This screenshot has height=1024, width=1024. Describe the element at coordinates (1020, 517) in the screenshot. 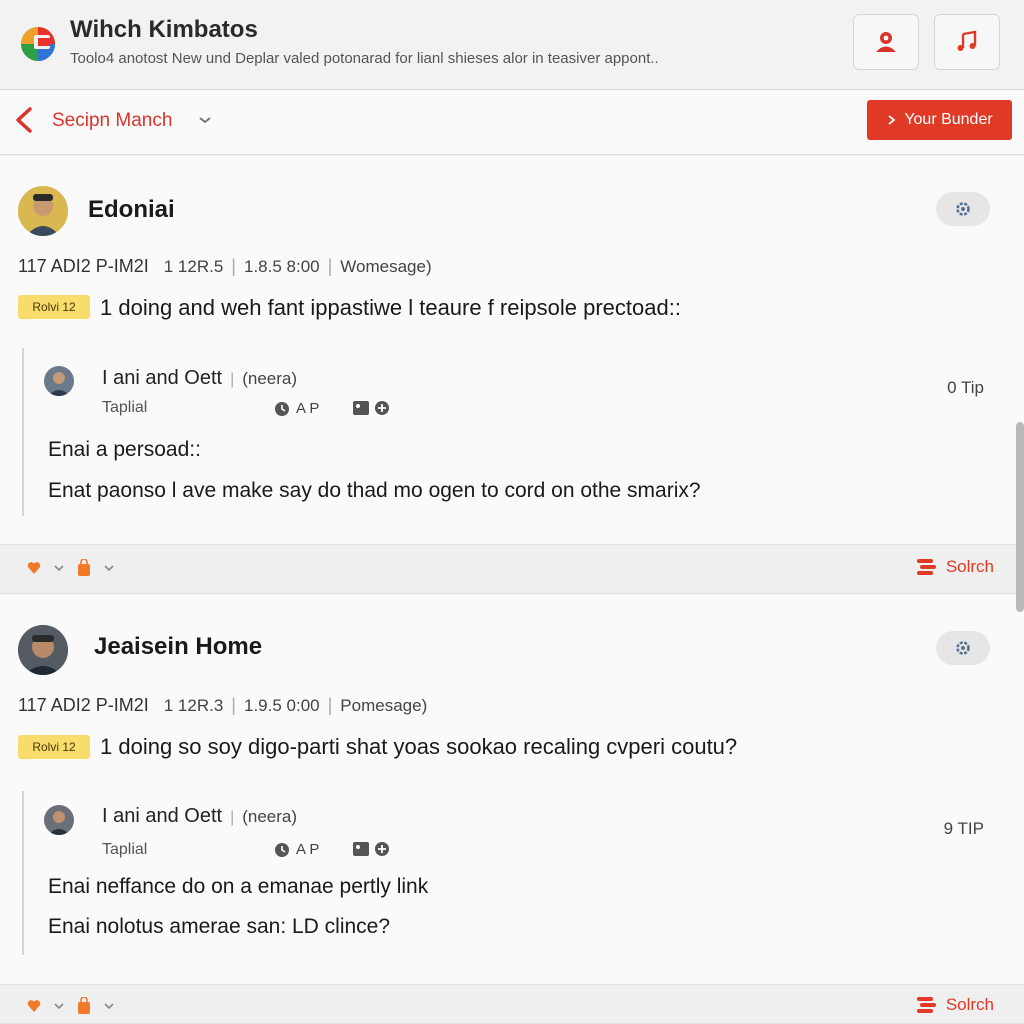

I see `scrollbar-thumb` at that location.